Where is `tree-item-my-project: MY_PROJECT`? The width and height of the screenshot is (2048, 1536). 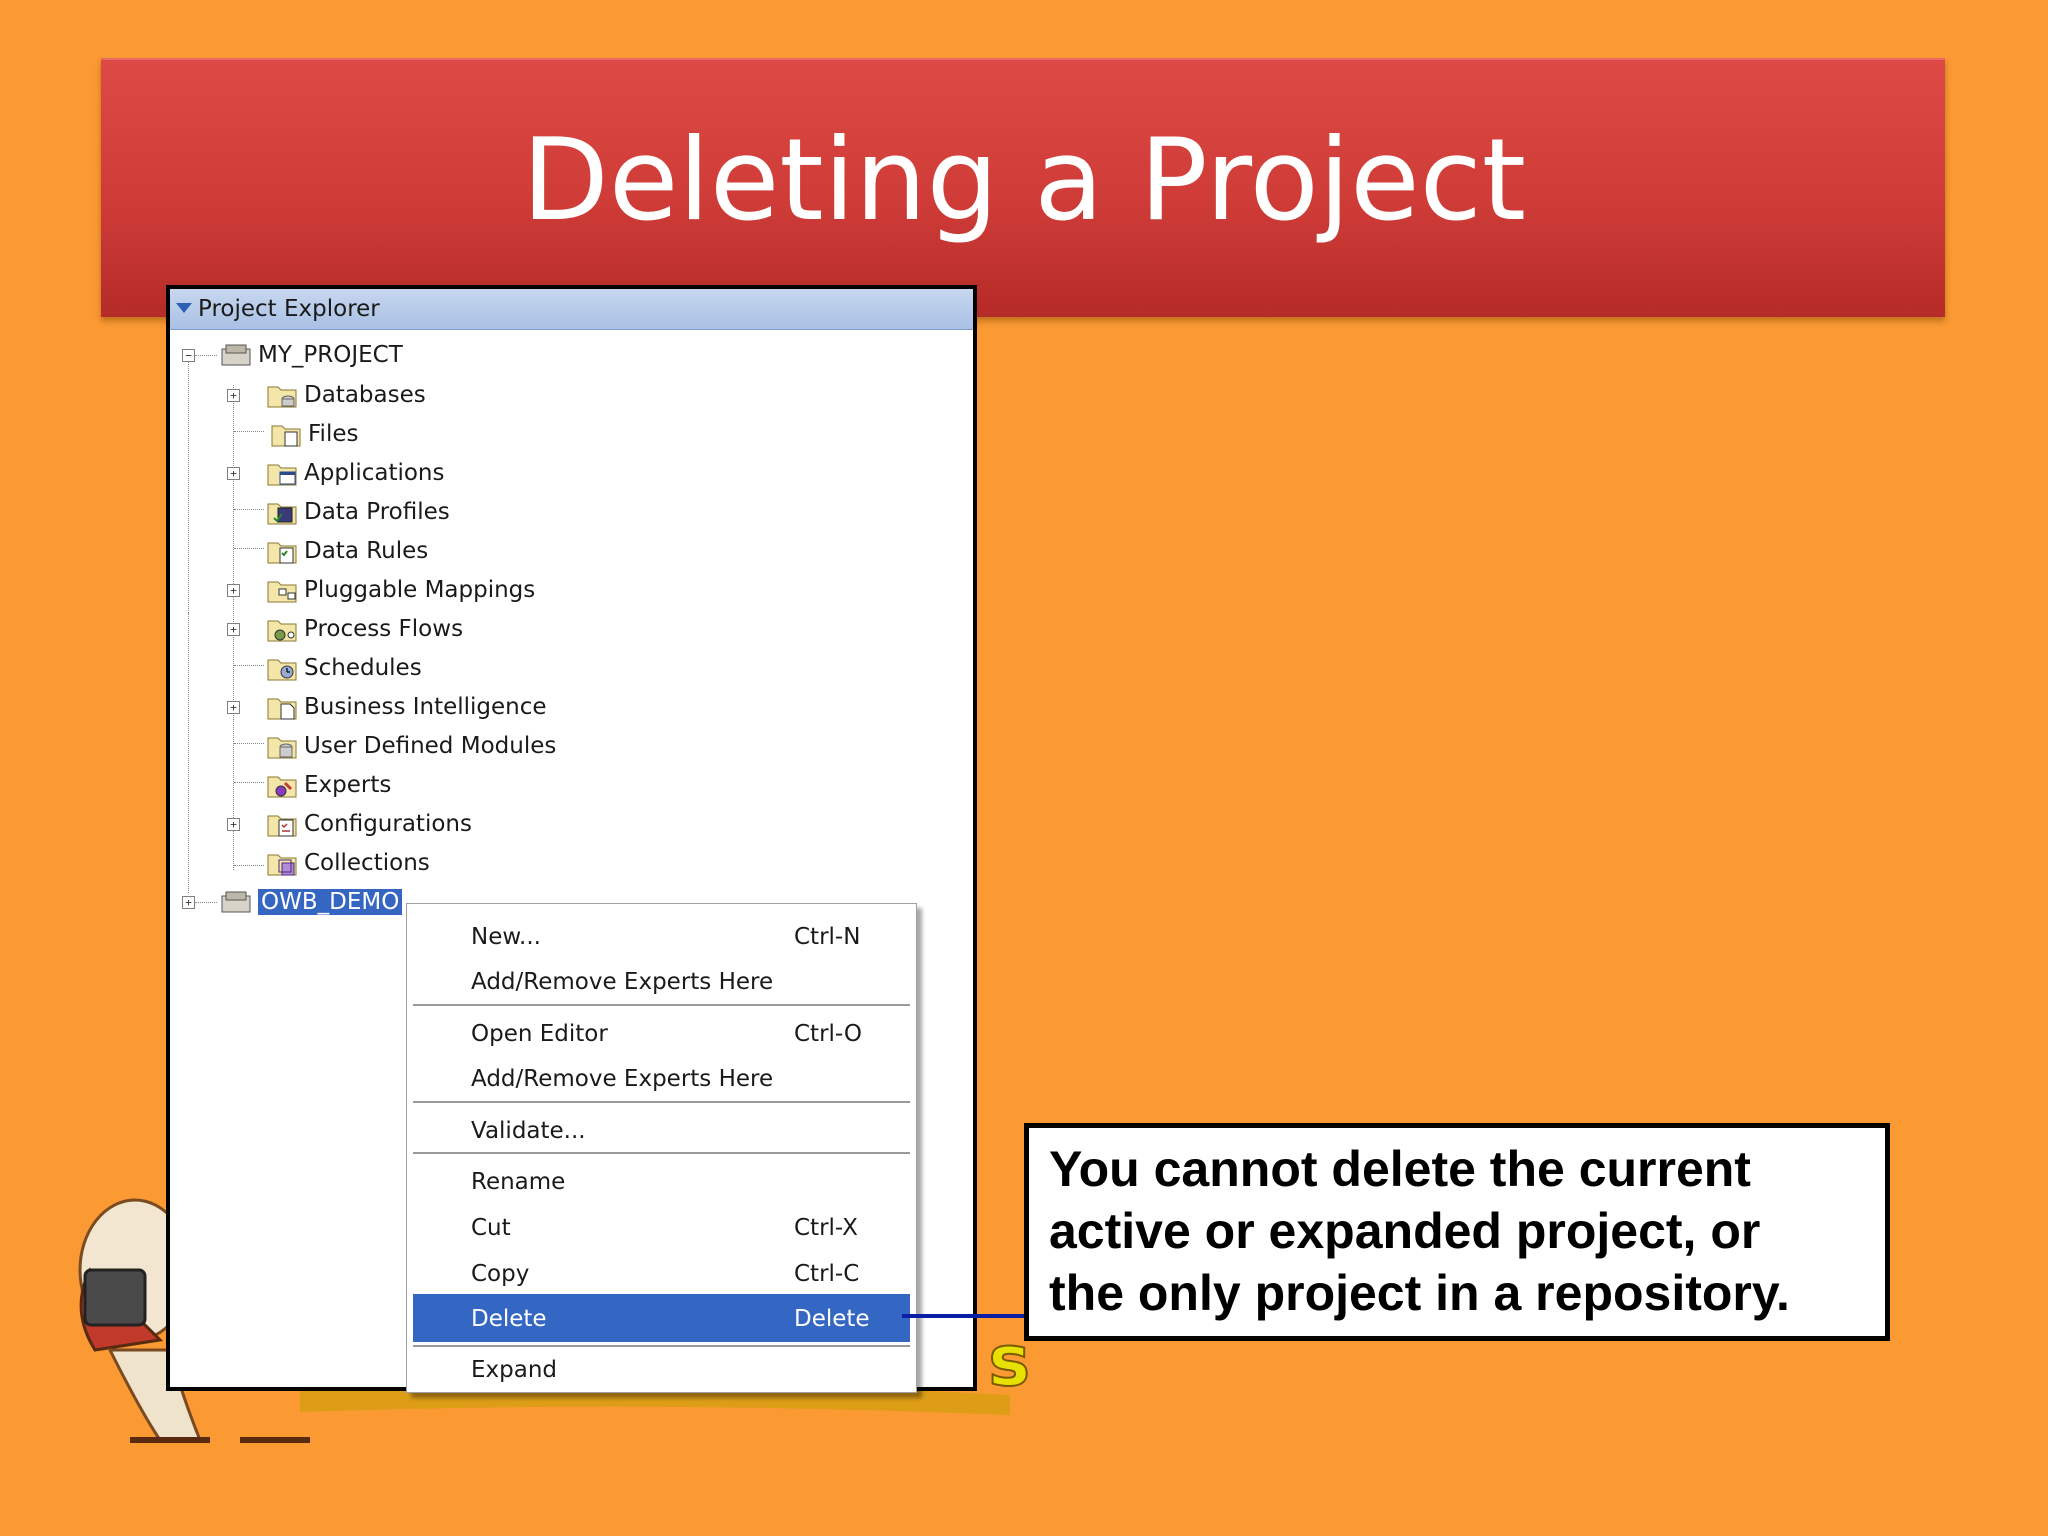 tree-item-my-project: MY_PROJECT is located at coordinates (311, 355).